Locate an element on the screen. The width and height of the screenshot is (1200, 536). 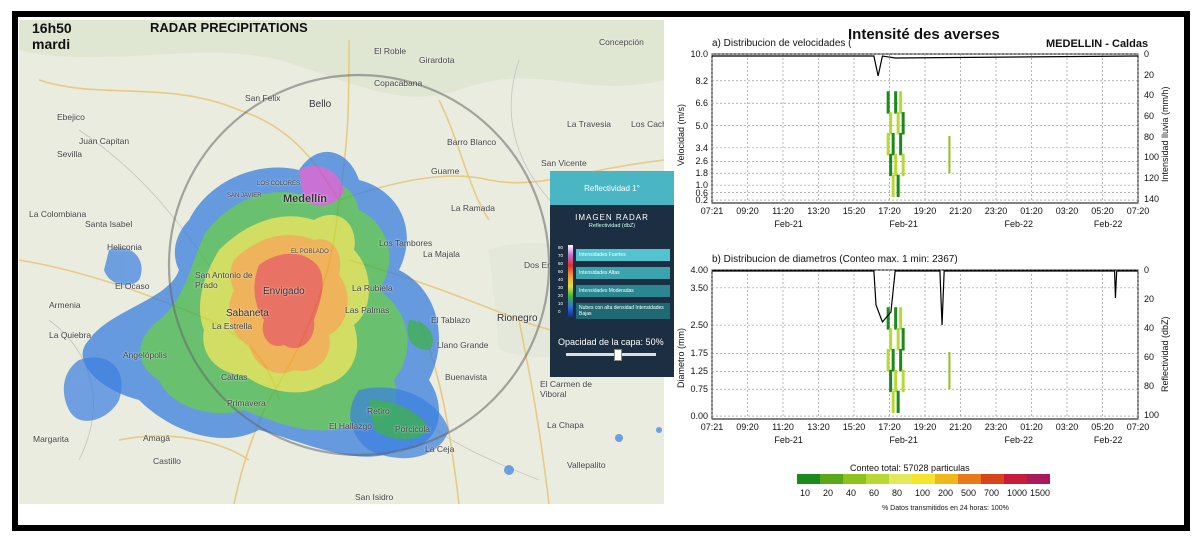
station-name: MEDELLIN - Caldas is located at coordinates (1097, 44).